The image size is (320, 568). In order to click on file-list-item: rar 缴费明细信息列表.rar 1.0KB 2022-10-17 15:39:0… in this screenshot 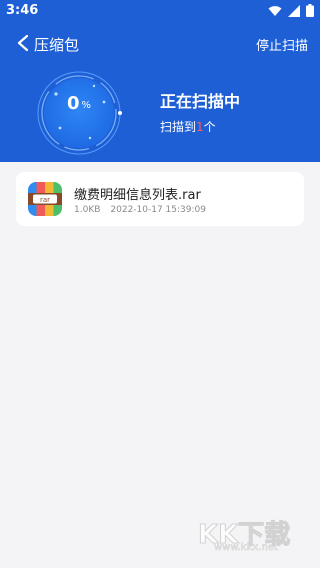, I will do `click(160, 199)`.